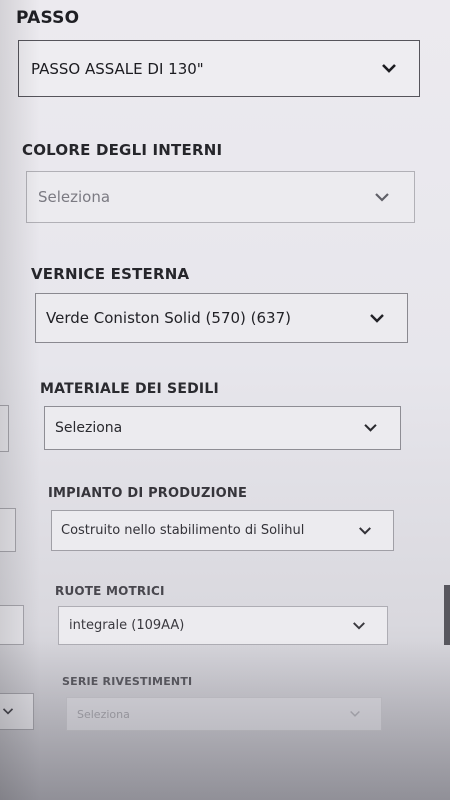 This screenshot has height=800, width=450. I want to click on materiale-sedili-select-value: Seleziona, so click(89, 428).